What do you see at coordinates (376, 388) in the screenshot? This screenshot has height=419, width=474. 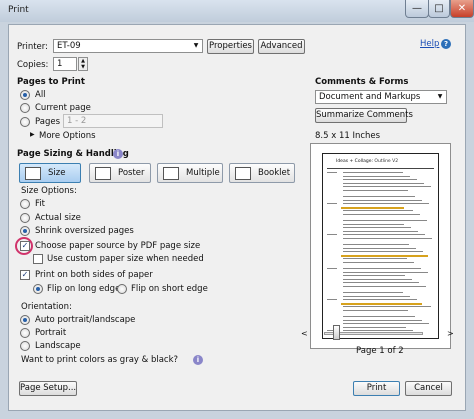 I see `print-button: Print` at bounding box center [376, 388].